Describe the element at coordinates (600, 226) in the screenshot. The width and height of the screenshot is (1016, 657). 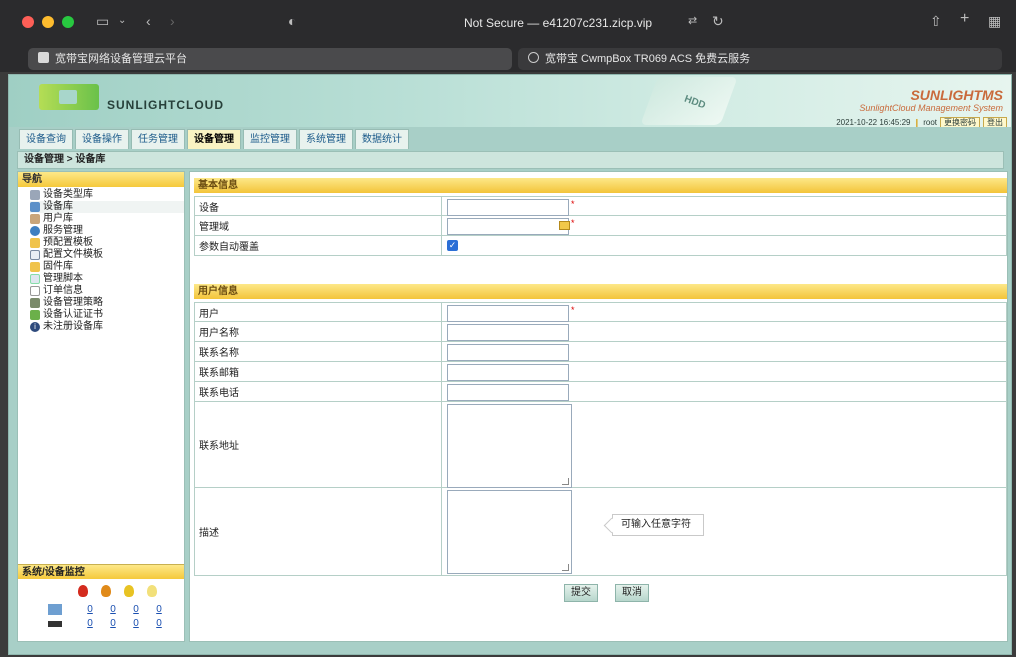
I see `form-row-domain: 管理域 *` at that location.